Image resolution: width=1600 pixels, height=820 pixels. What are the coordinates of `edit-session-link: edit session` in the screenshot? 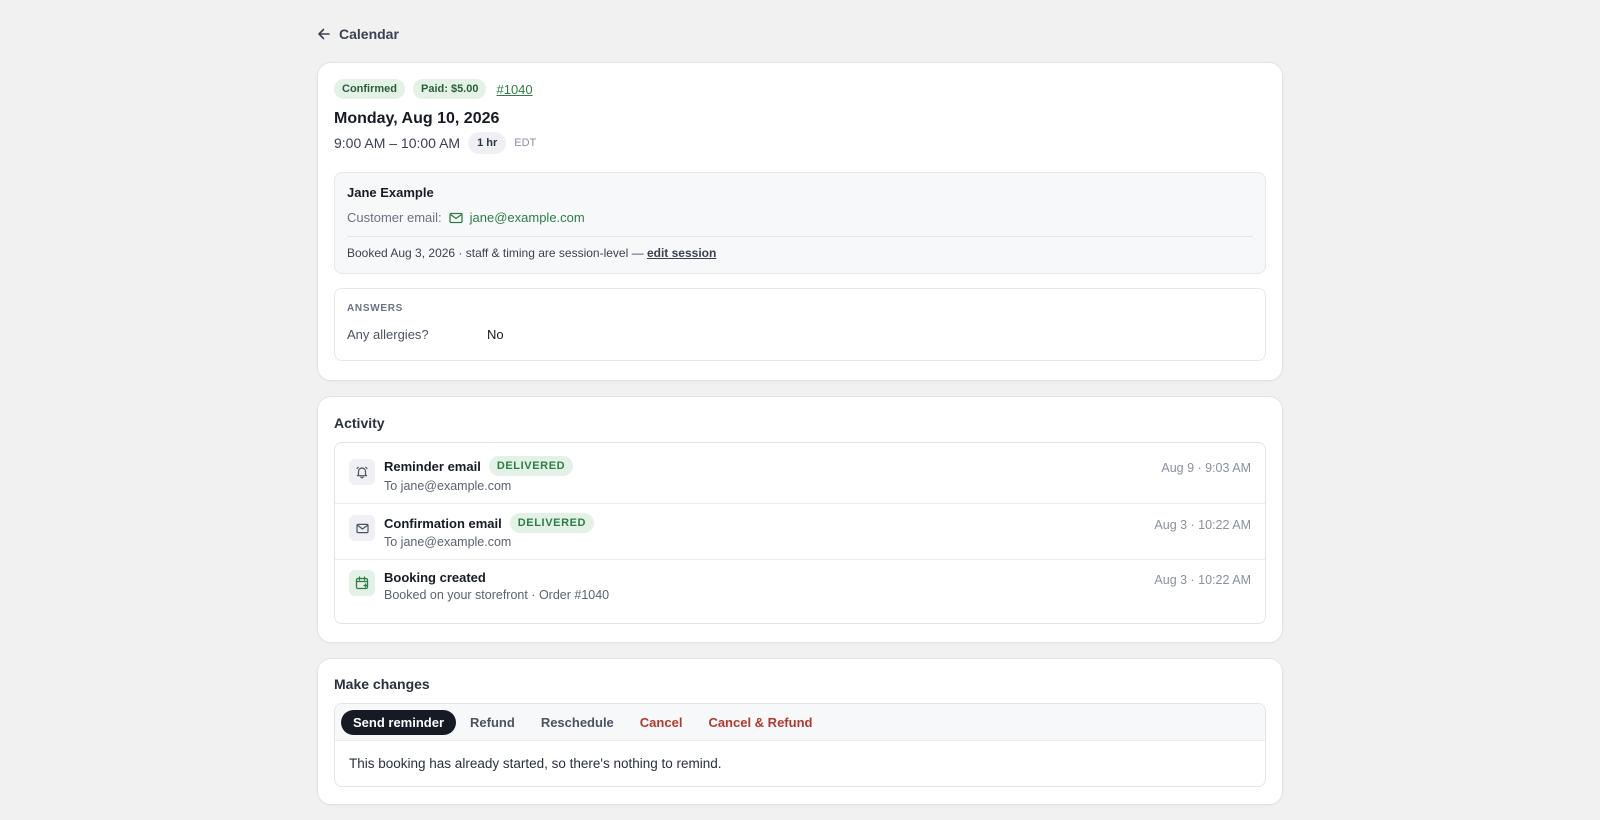 It's located at (681, 253).